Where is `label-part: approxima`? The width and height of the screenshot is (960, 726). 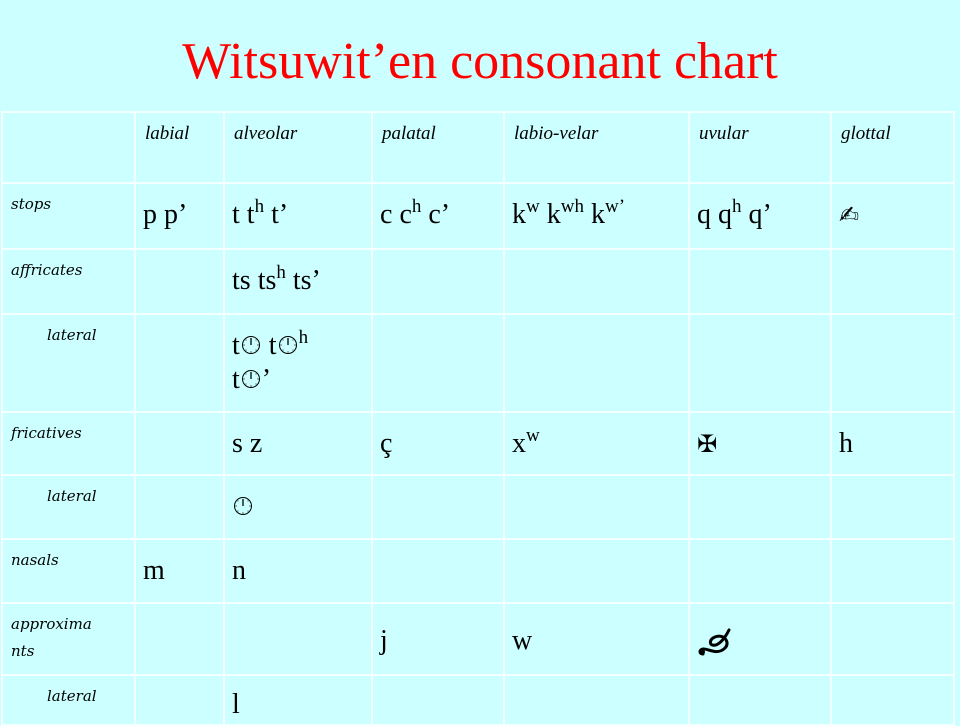 label-part: approxima is located at coordinates (51, 624).